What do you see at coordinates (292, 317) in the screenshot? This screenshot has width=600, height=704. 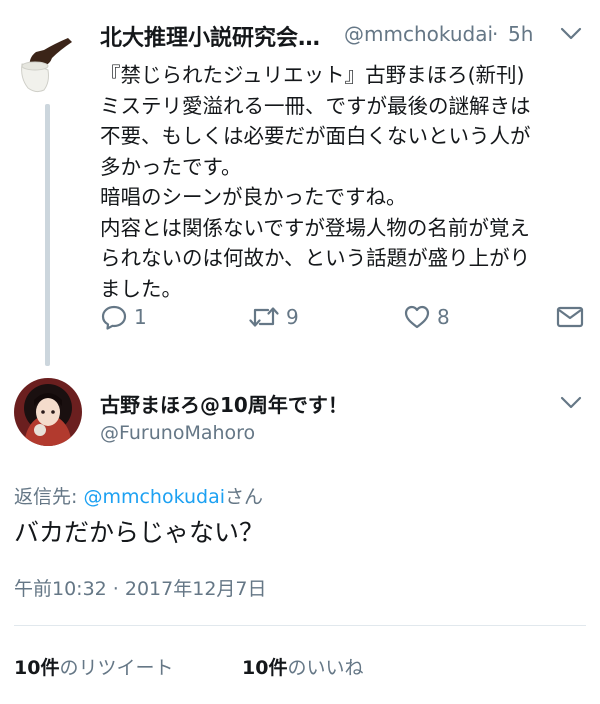 I see `retweet-count: 9` at bounding box center [292, 317].